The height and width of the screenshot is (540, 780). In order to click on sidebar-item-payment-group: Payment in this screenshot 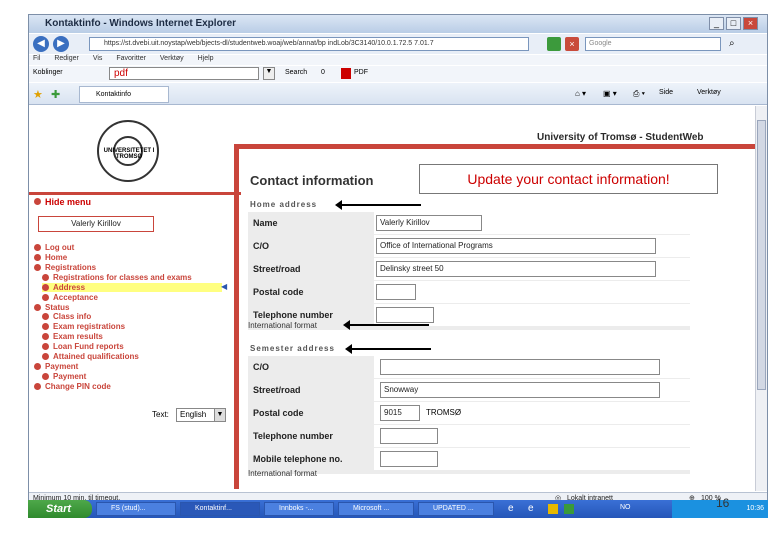, I will do `click(56, 366)`.